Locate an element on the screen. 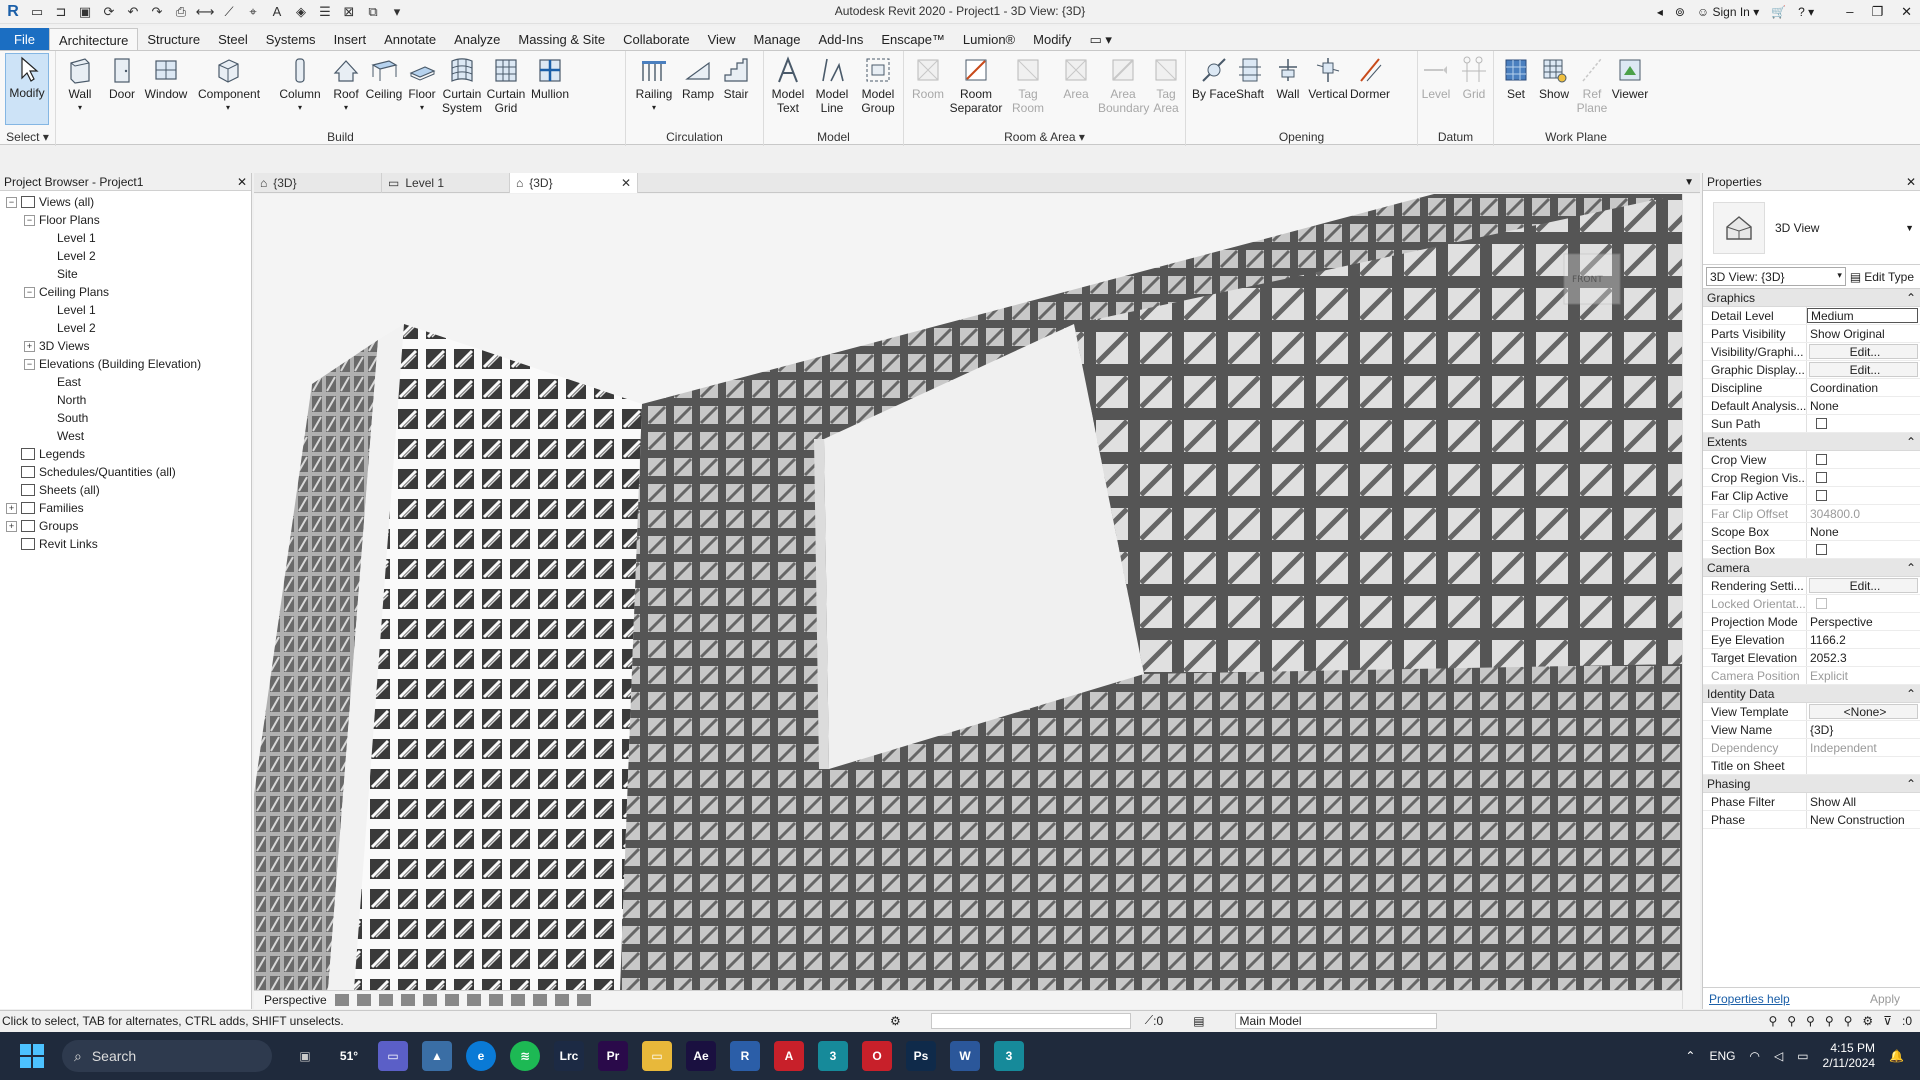  wall-opening-button: Wall is located at coordinates (1288, 78).